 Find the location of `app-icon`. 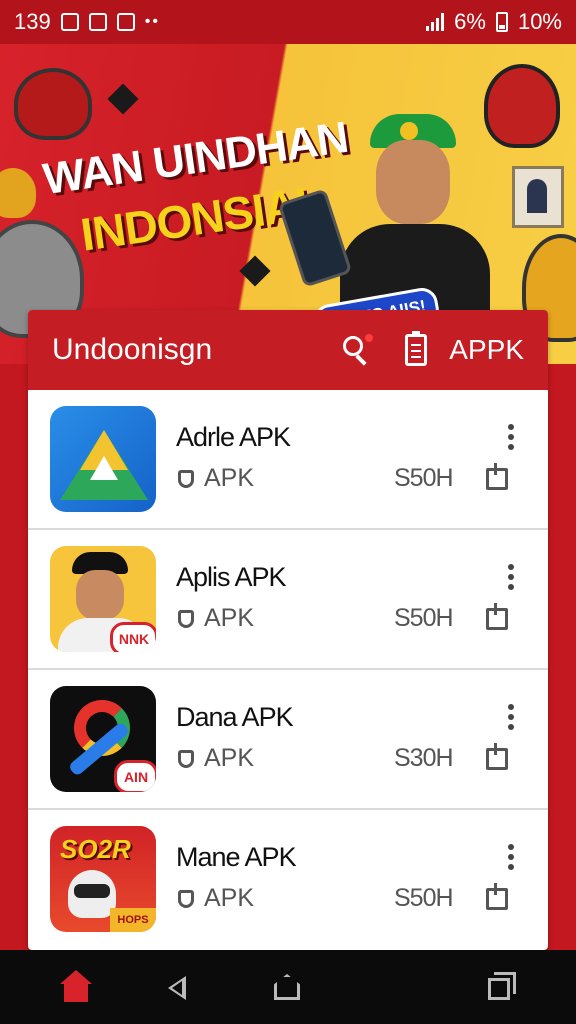

app-icon is located at coordinates (103, 459).